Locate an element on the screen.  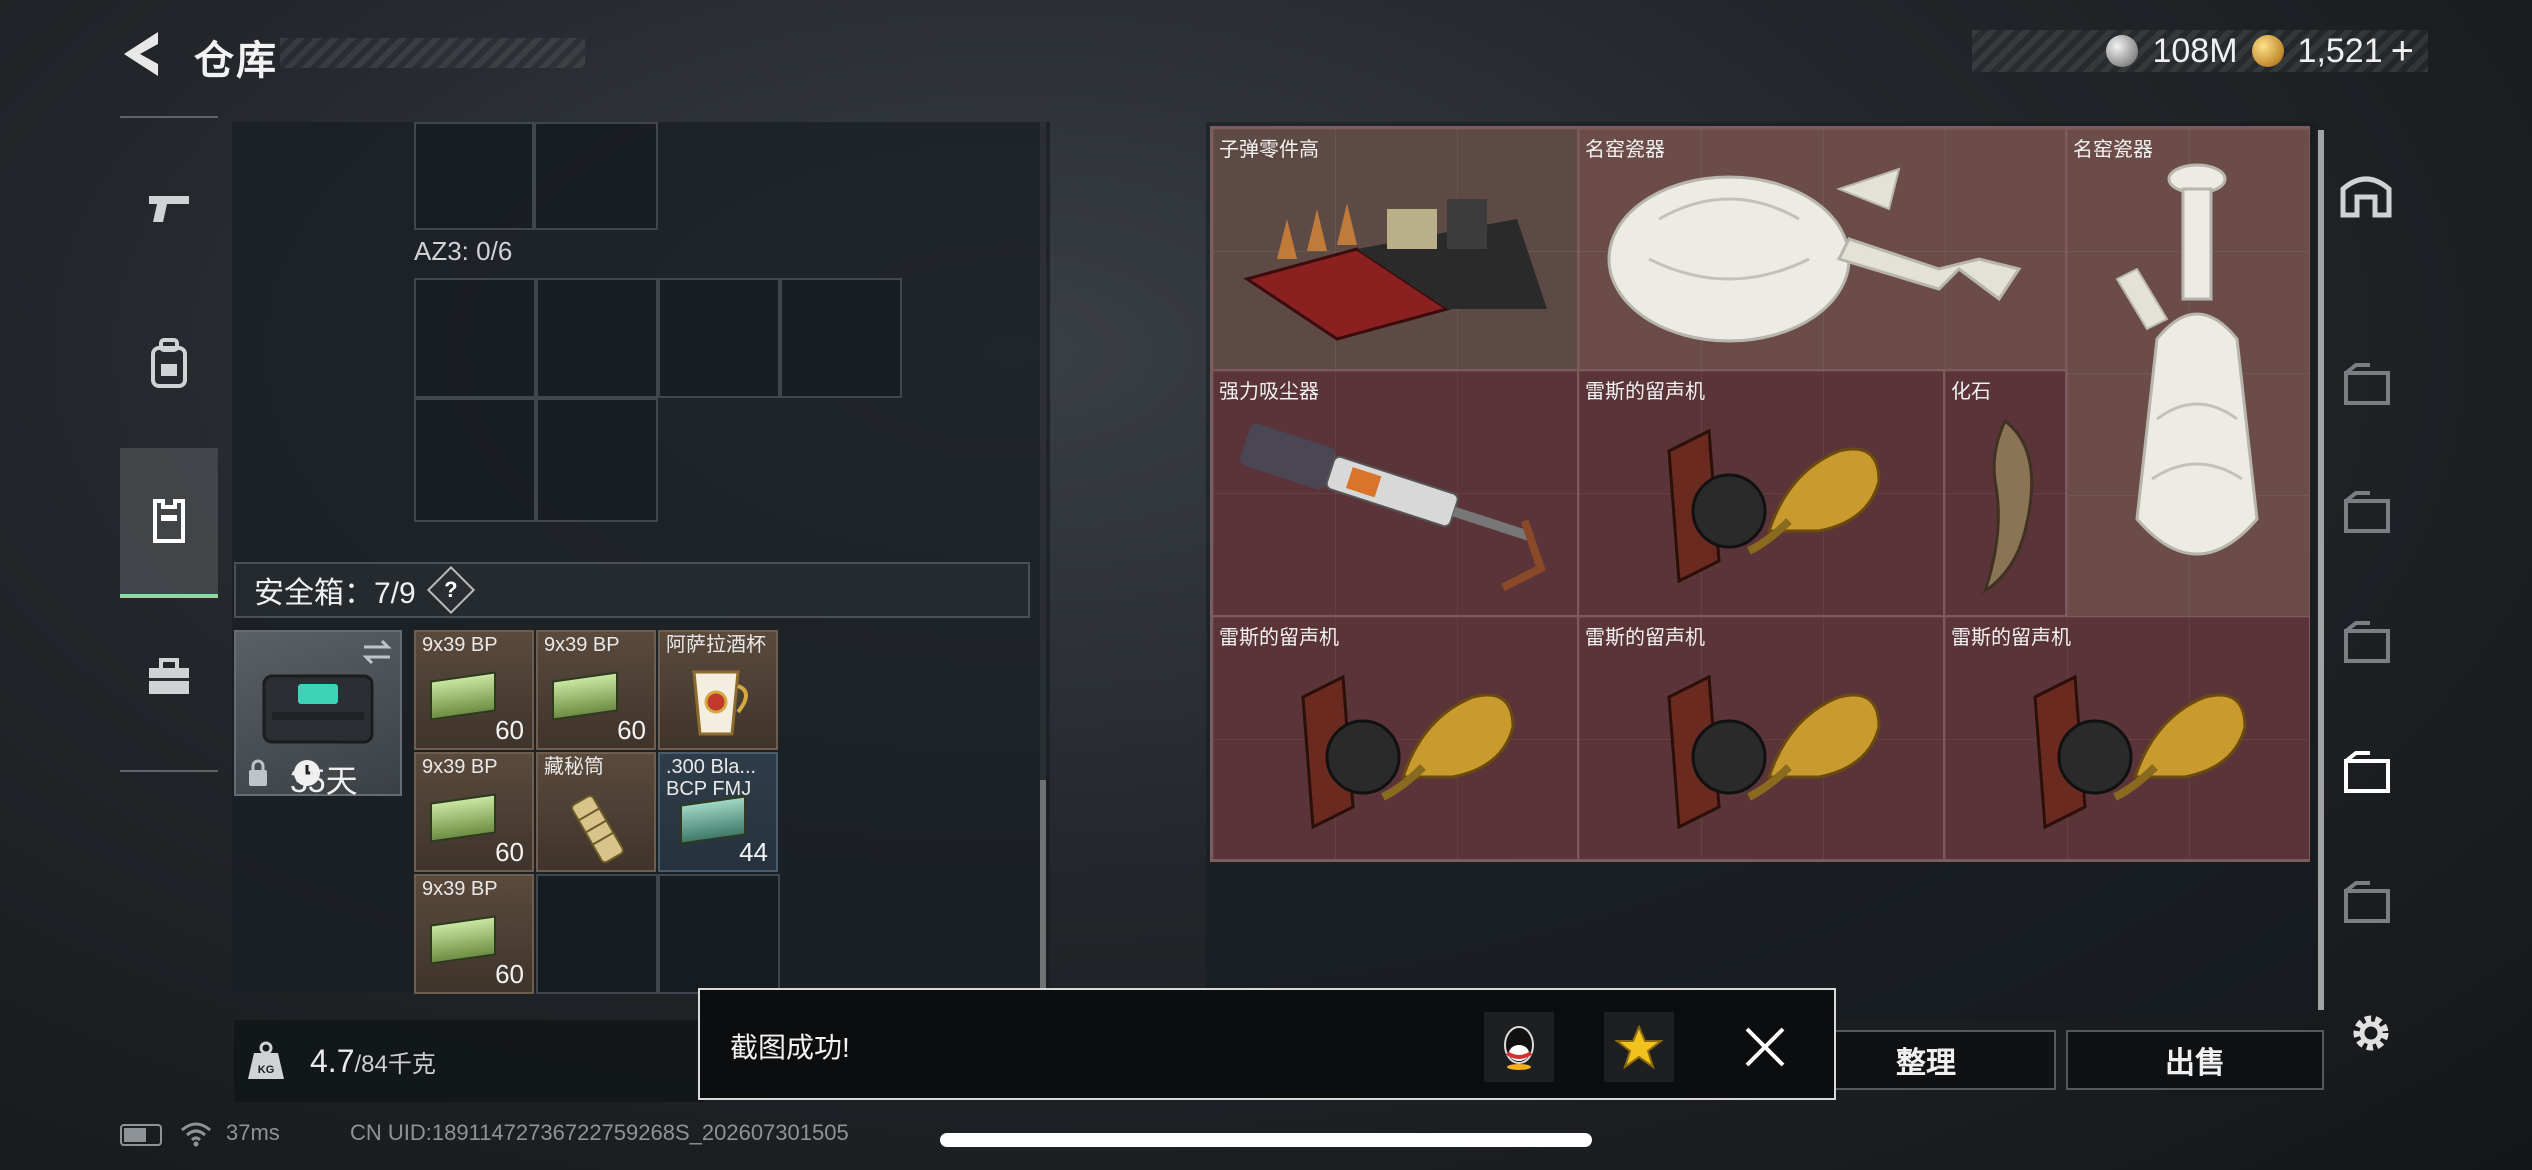
currency-bar: 108M 1,521 + is located at coordinates (2200, 51).